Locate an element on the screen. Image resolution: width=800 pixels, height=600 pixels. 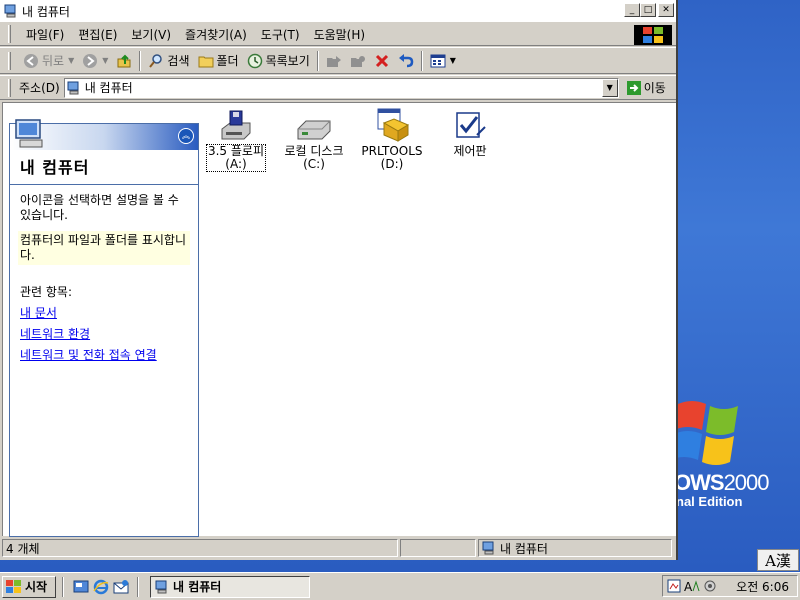
undo-icon is located at coordinates (406, 60).